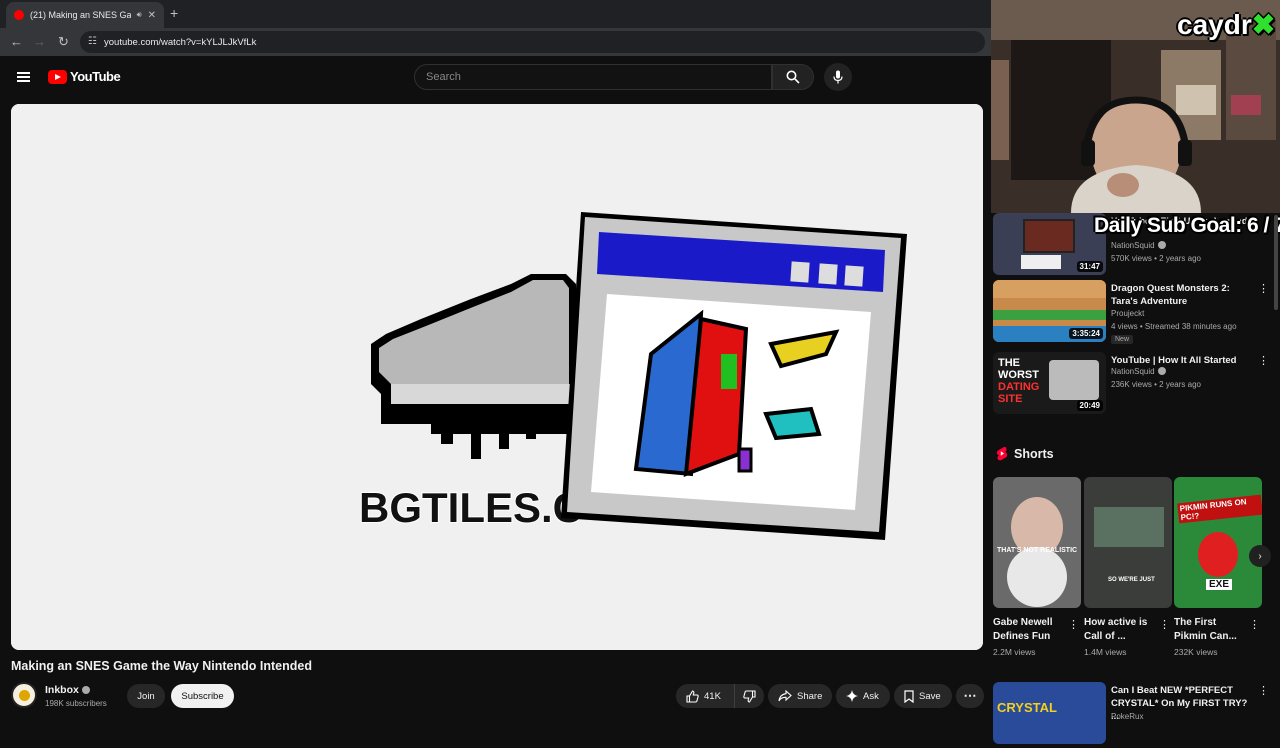  What do you see at coordinates (24, 695) in the screenshot?
I see `channel-avatar` at bounding box center [24, 695].